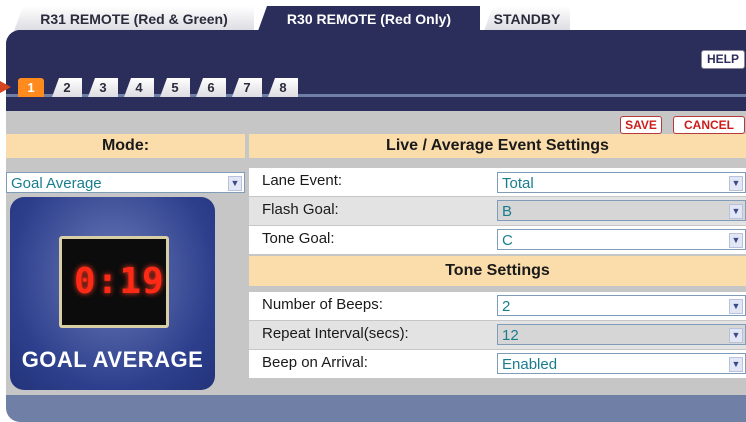 The image size is (746, 422). Describe the element at coordinates (322, 304) in the screenshot. I see `number-of-beeps-label: Number of Beeps:` at that location.